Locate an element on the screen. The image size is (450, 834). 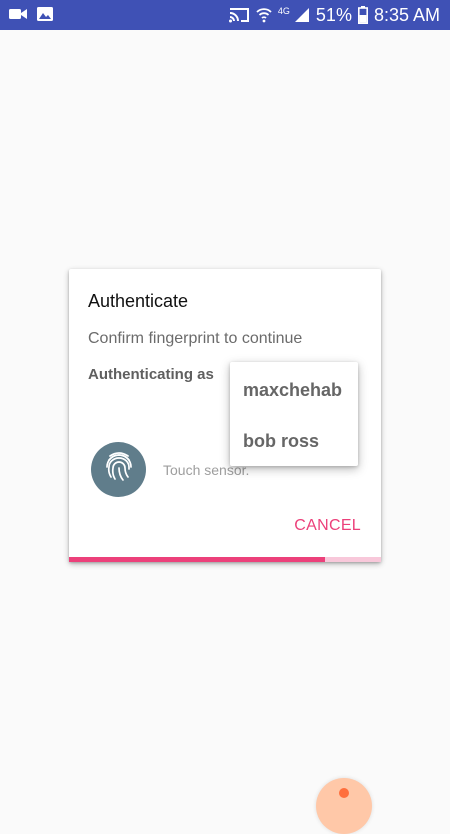
fingerprint-icon is located at coordinates (119, 469).